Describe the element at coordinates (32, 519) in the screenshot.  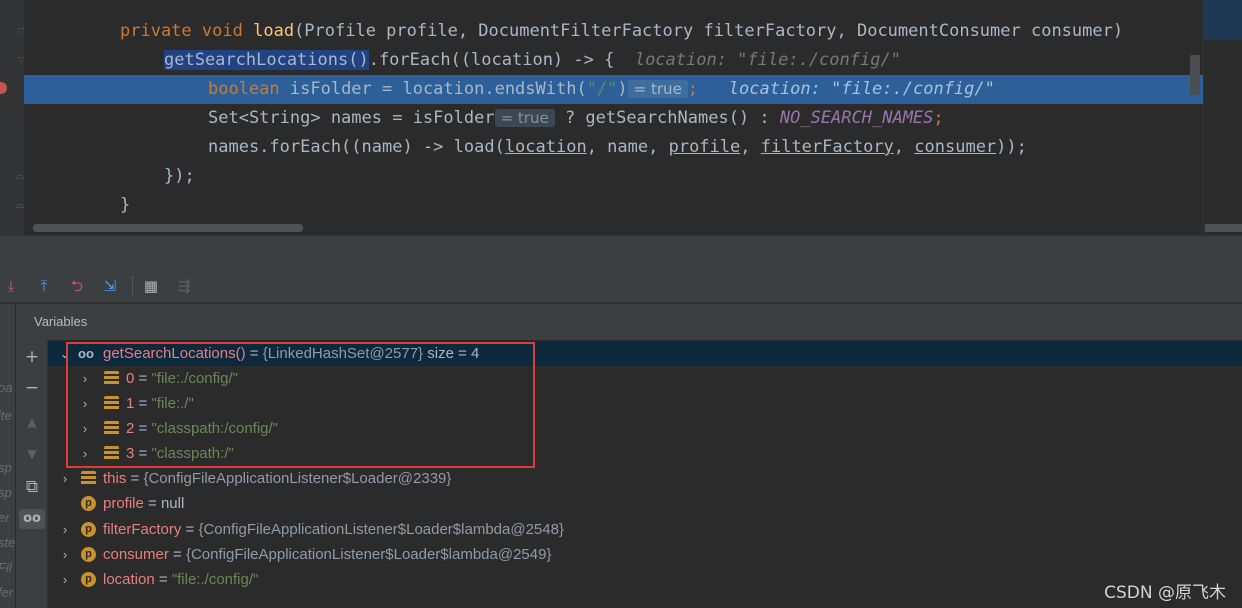
I see `show-watches-icon: oo` at that location.